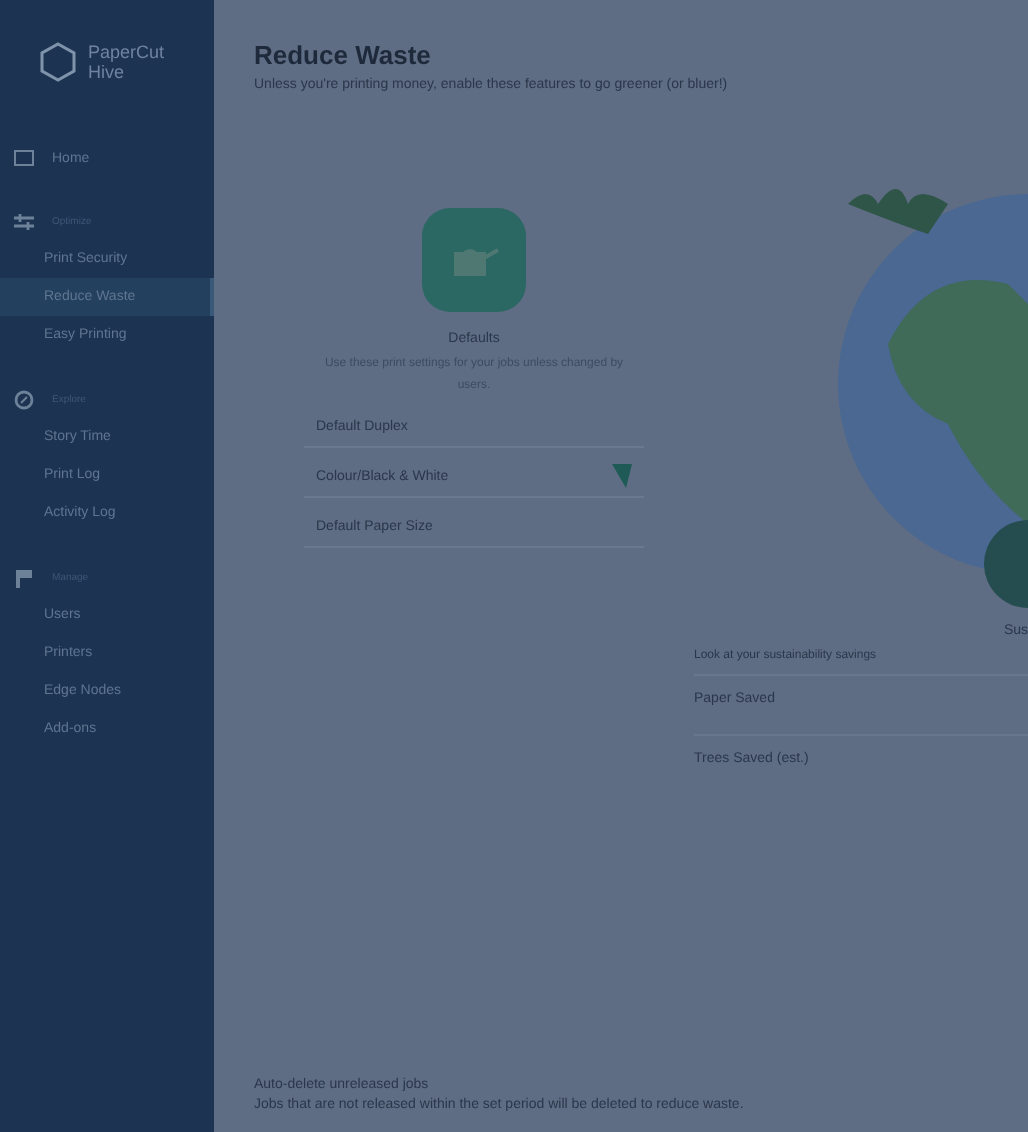 Image resolution: width=1028 pixels, height=1132 pixels. Describe the element at coordinates (58, 62) in the screenshot. I see `hexagon-logo-icon` at that location.